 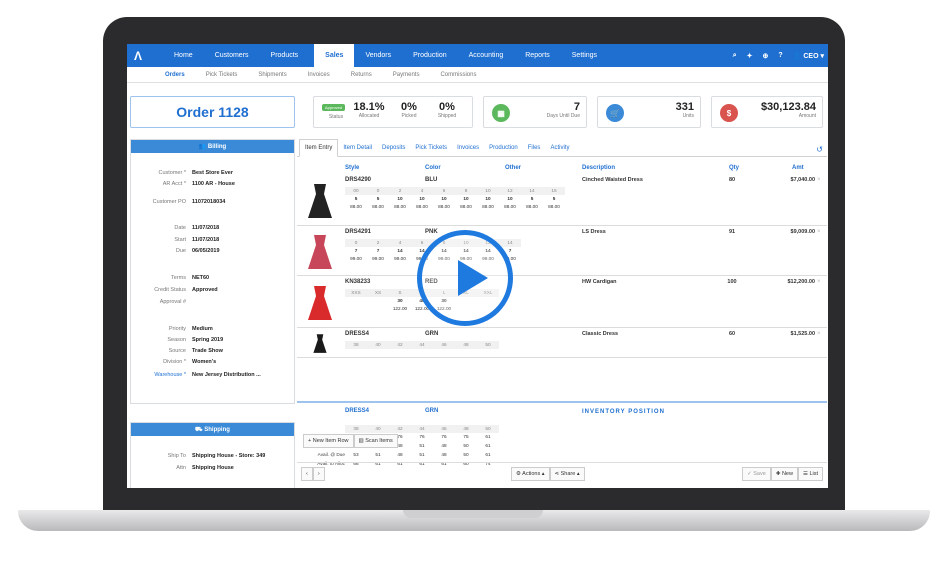 I want to click on subnav-item-invoices: Invoices, so click(x=319, y=75).